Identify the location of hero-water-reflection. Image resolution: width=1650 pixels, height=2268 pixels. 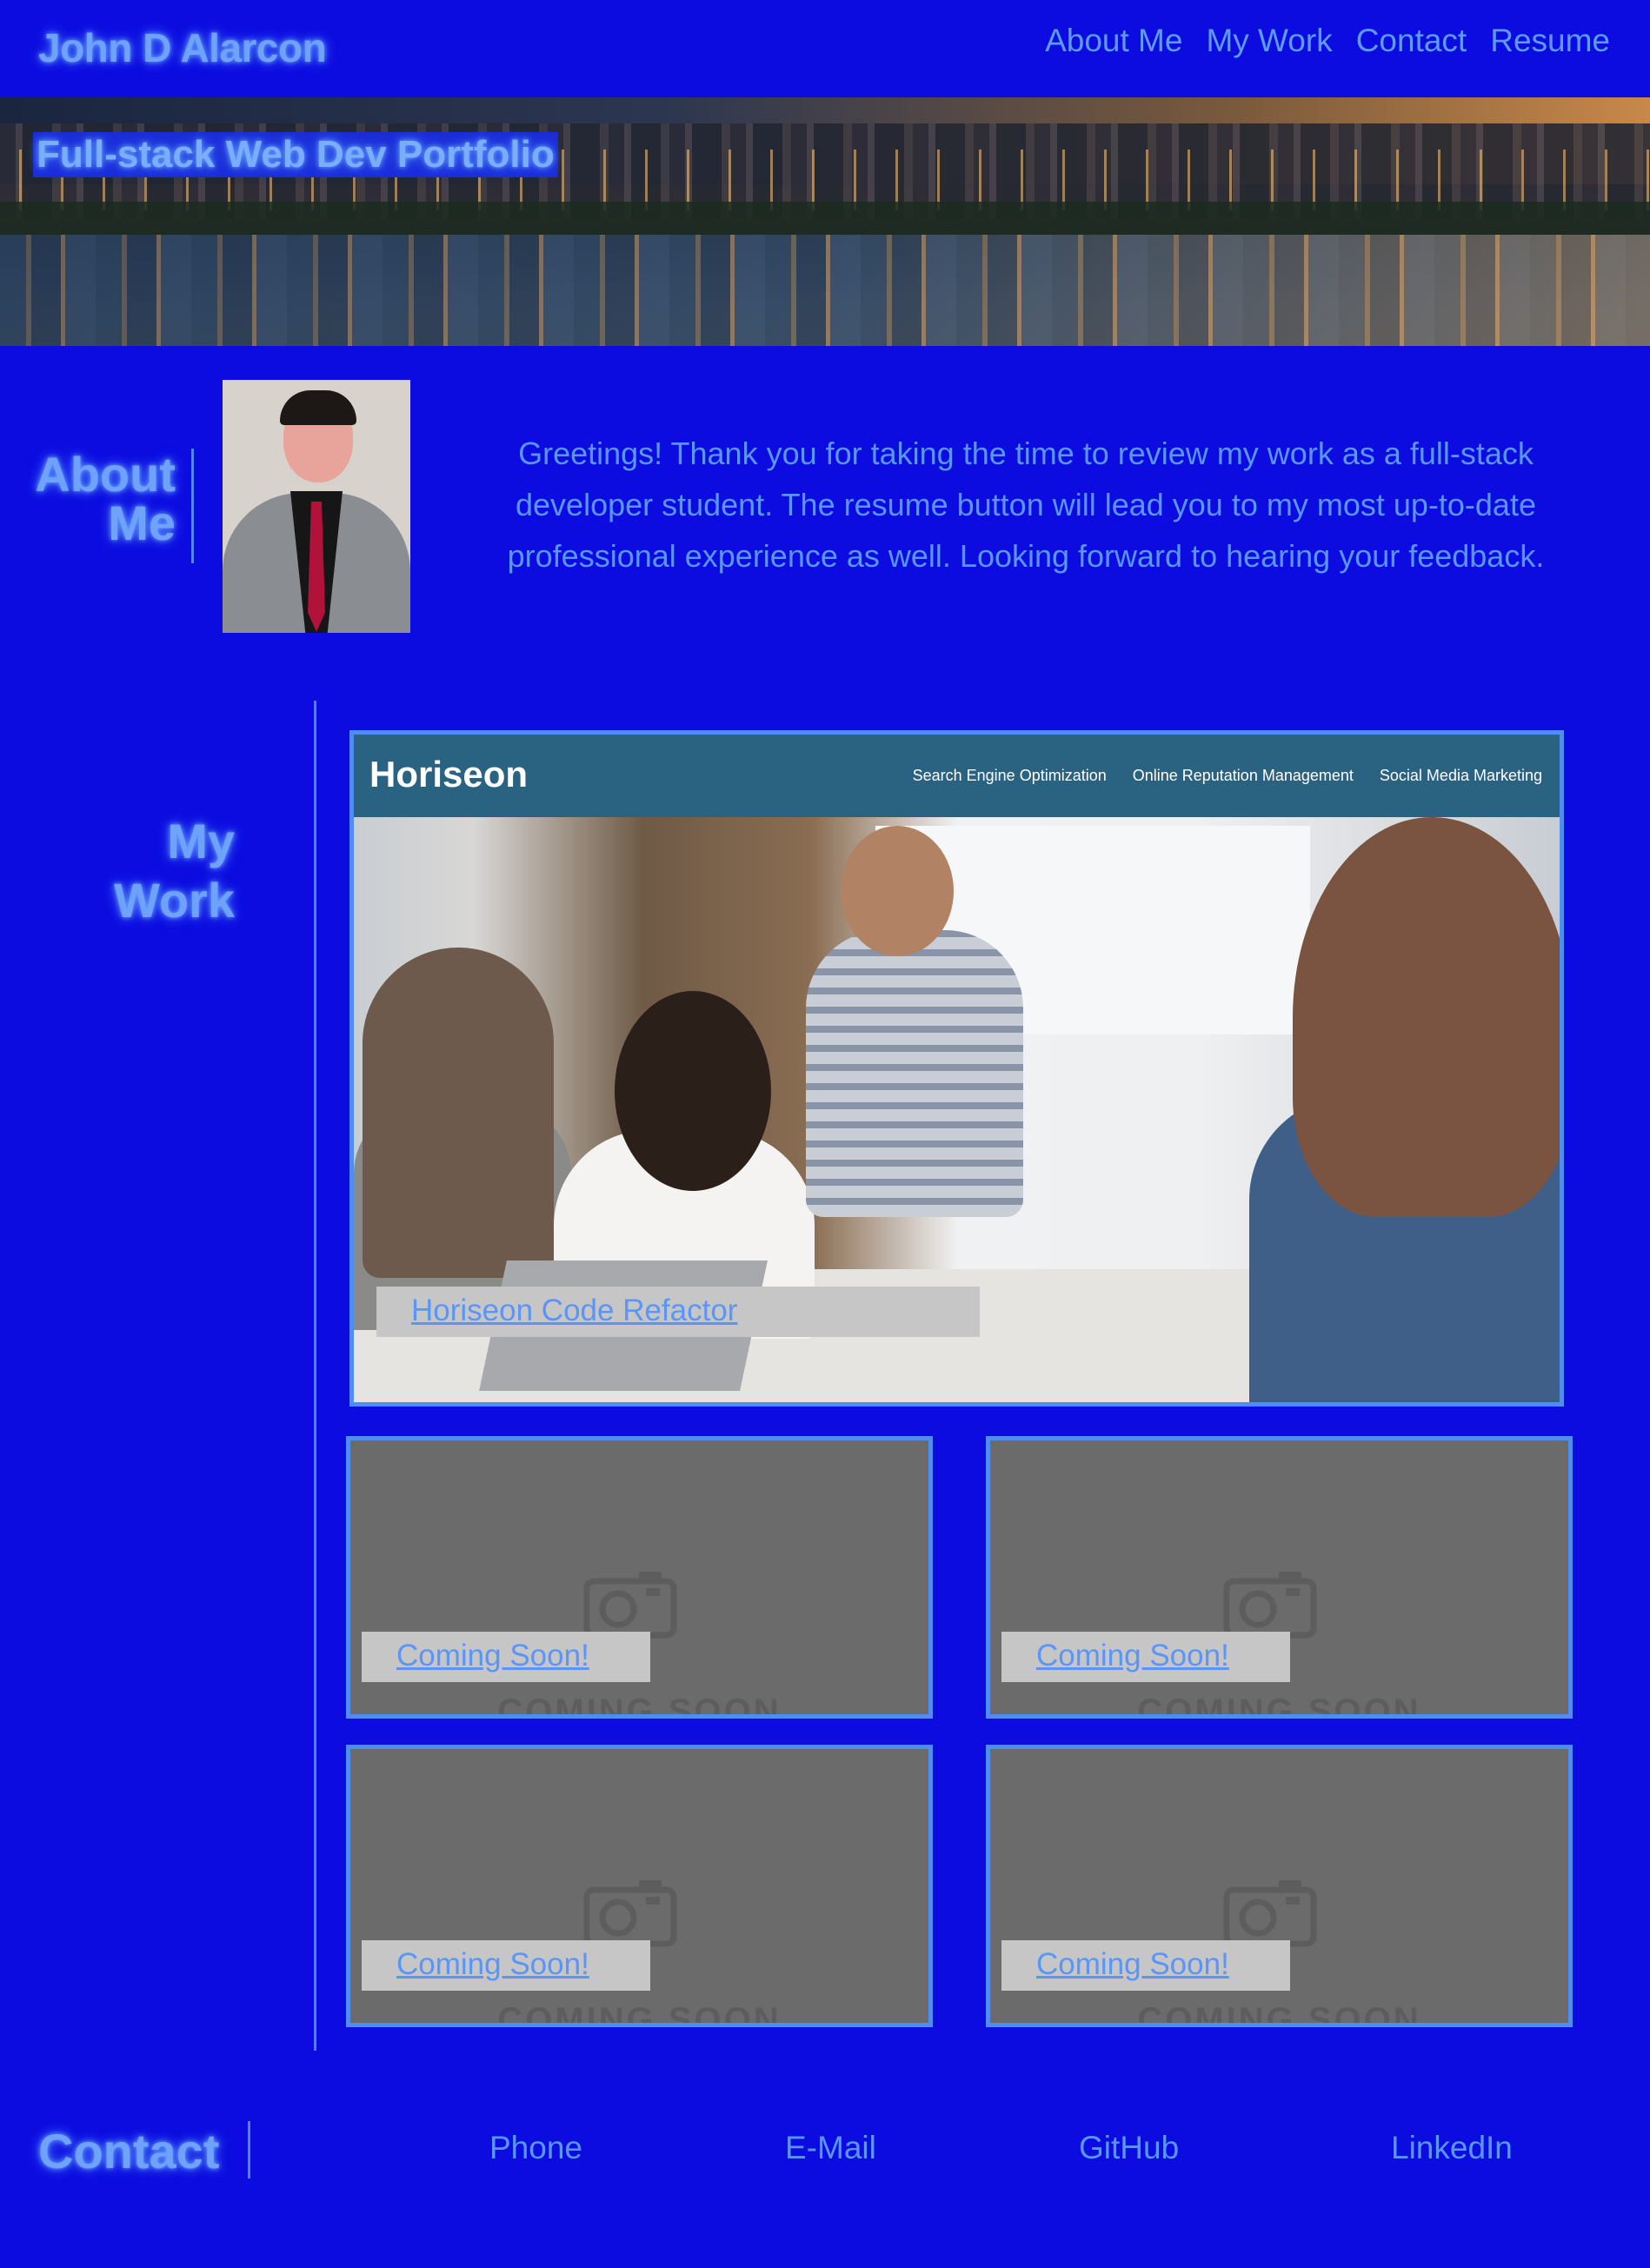
(825, 290).